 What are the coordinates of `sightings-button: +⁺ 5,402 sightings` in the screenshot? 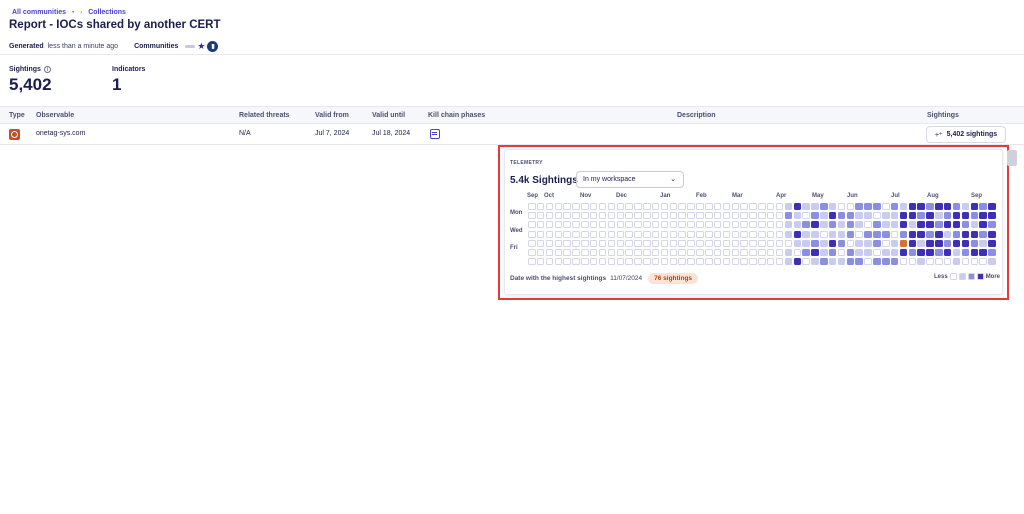 It's located at (966, 134).